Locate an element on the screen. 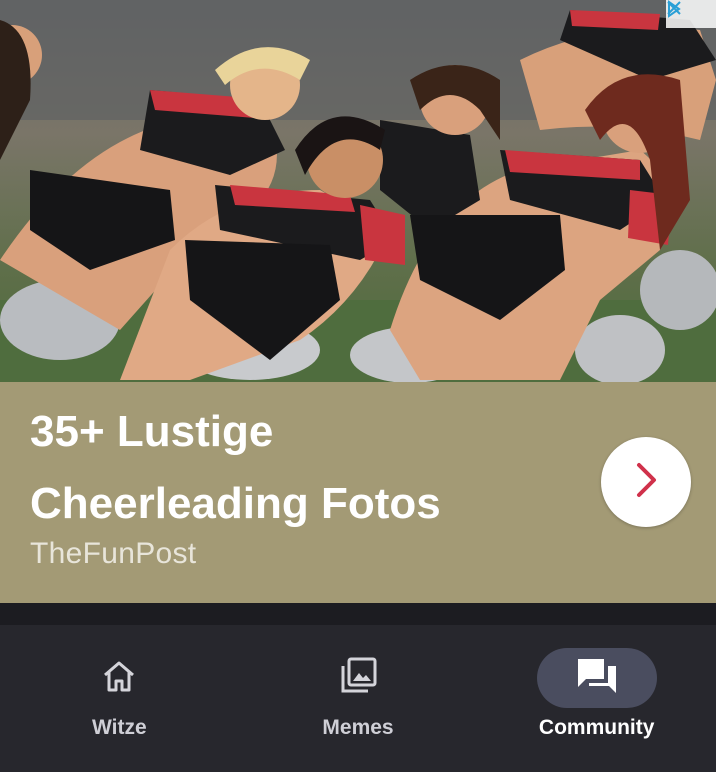 This screenshot has height=772, width=716. ad-source: TheFunPost is located at coordinates (113, 553).